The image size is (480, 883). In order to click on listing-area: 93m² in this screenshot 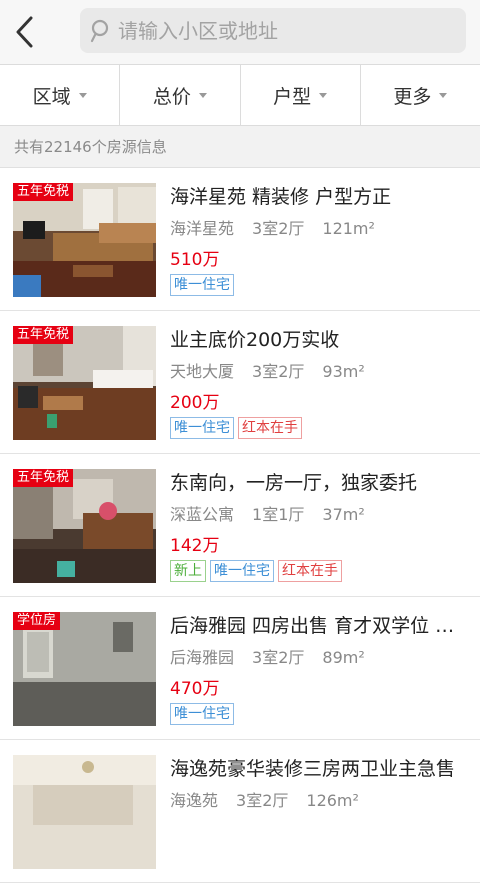, I will do `click(343, 371)`.